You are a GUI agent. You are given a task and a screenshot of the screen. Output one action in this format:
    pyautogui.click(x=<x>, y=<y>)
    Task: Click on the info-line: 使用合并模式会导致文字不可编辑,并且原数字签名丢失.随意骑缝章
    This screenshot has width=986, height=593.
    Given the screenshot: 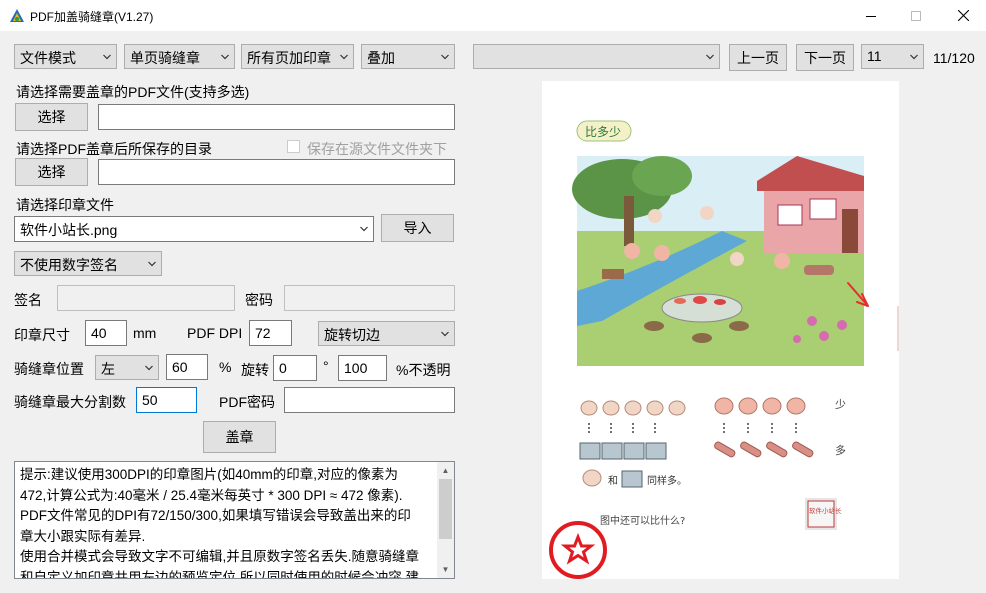 What is the action you would take?
    pyautogui.click(x=220, y=556)
    